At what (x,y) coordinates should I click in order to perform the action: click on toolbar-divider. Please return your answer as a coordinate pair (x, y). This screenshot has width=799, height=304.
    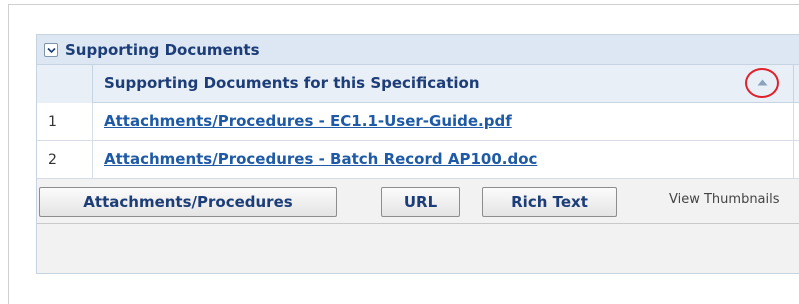
    Looking at the image, I should click on (418, 223).